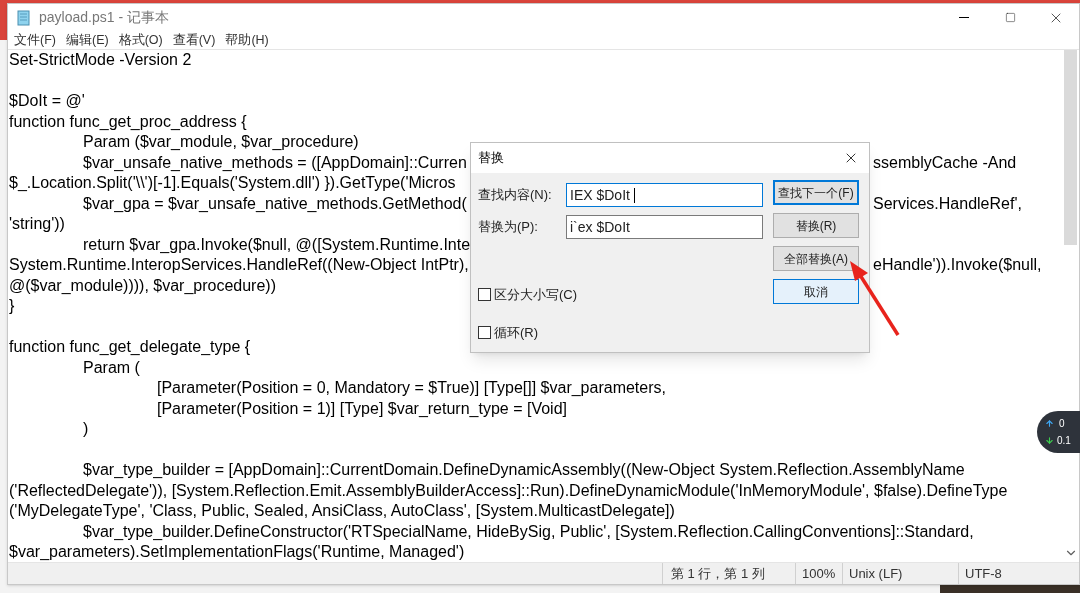 The image size is (1080, 593). What do you see at coordinates (1014, 573) in the screenshot?
I see `status-item: UTF-8` at bounding box center [1014, 573].